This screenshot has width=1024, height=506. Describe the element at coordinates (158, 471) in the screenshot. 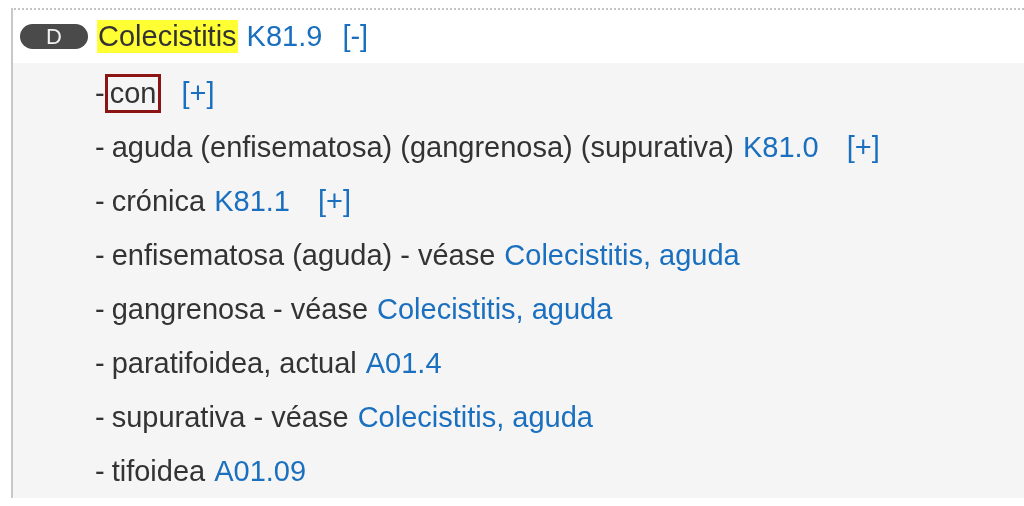

I see `subterm-text: tifoidea` at that location.